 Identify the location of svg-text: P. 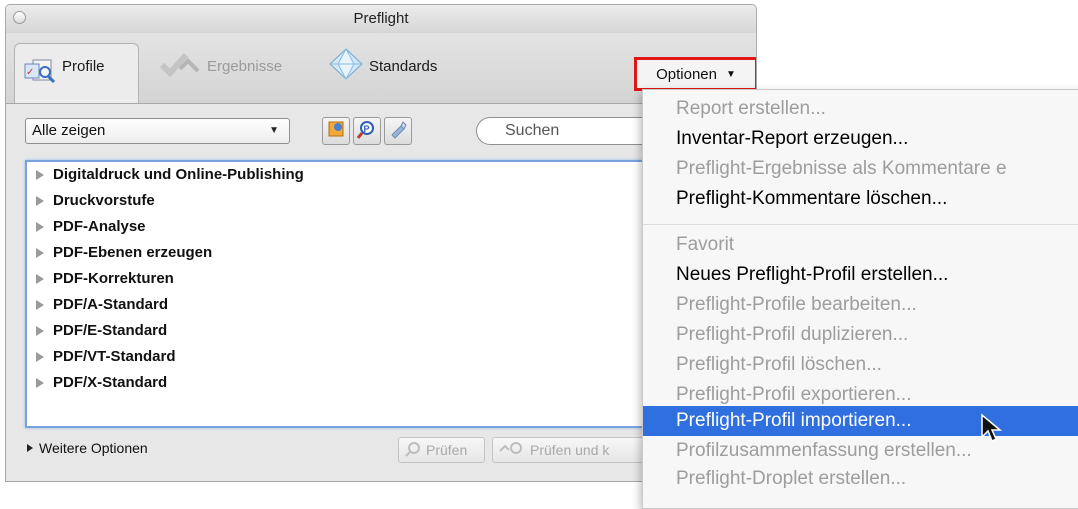
(367, 129).